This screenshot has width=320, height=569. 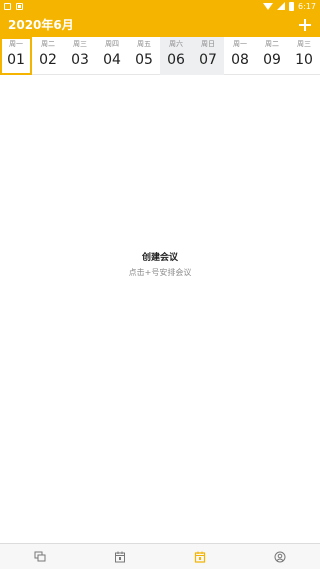 I want to click on day-05: 周五 05, so click(x=144, y=56).